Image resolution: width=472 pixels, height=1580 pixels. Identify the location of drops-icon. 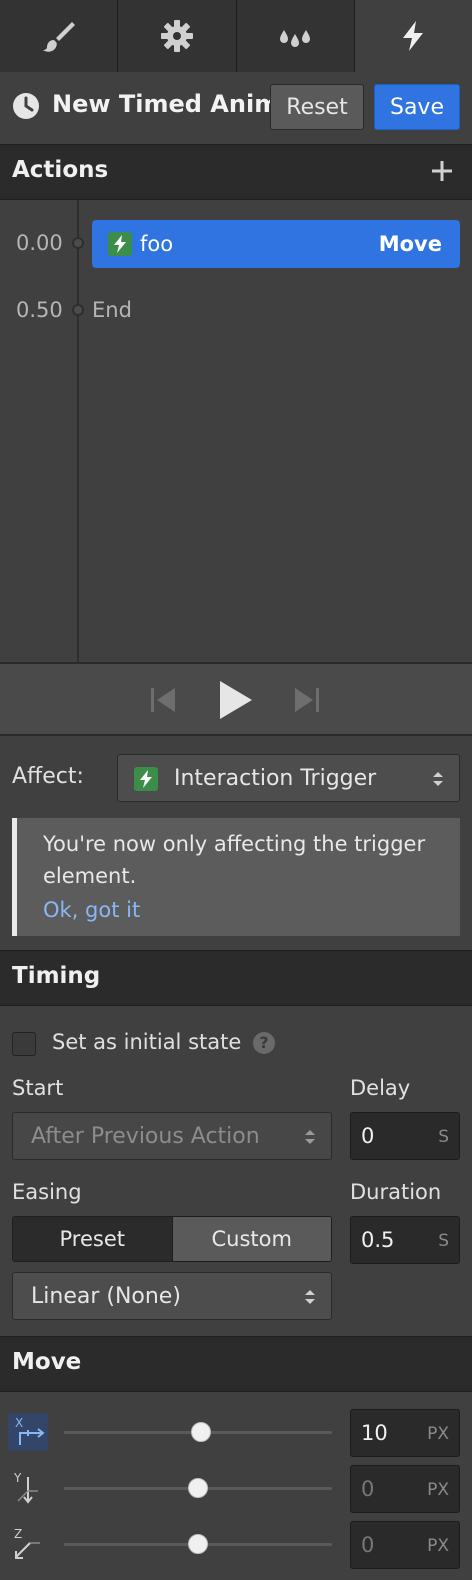
(295, 38).